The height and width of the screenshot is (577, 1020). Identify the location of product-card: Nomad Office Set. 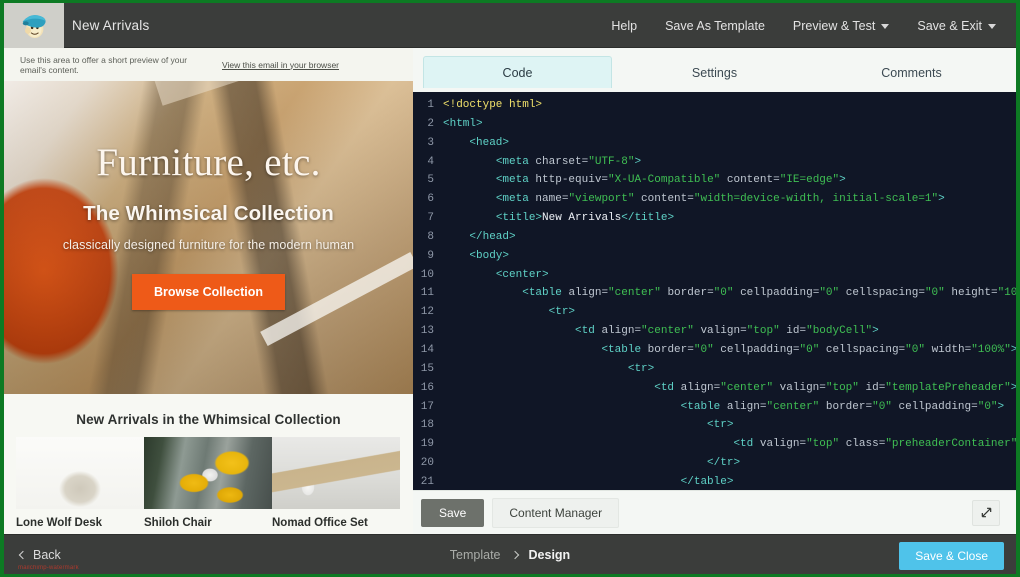
(336, 483).